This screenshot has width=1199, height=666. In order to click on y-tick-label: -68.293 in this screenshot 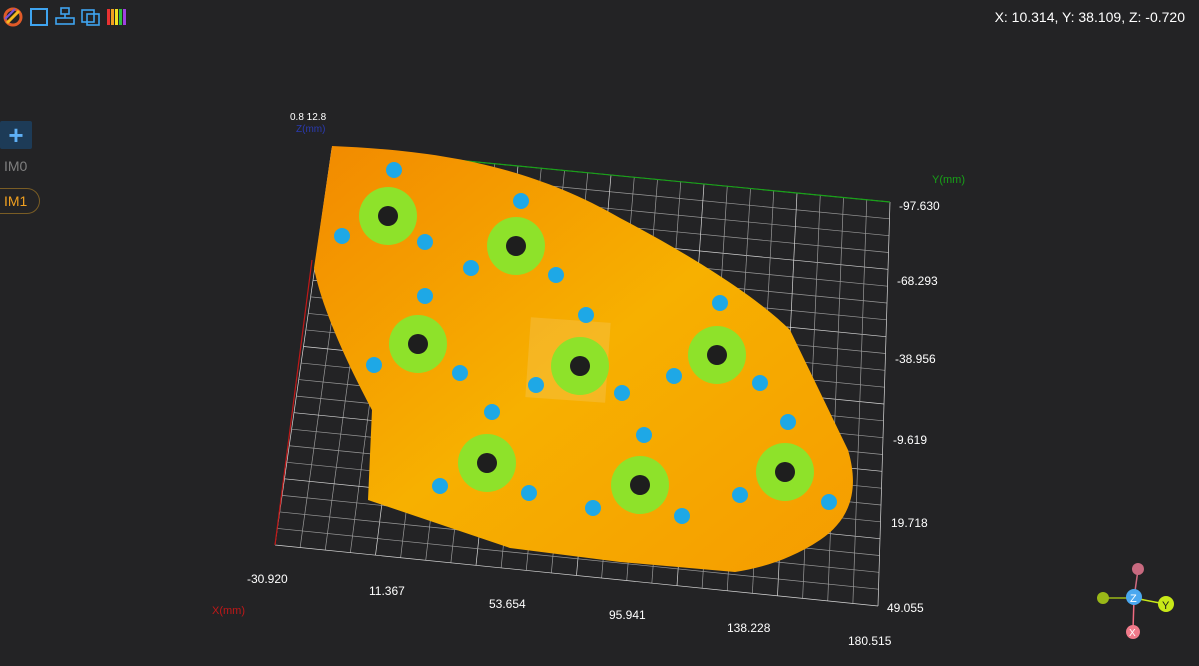, I will do `click(917, 281)`.